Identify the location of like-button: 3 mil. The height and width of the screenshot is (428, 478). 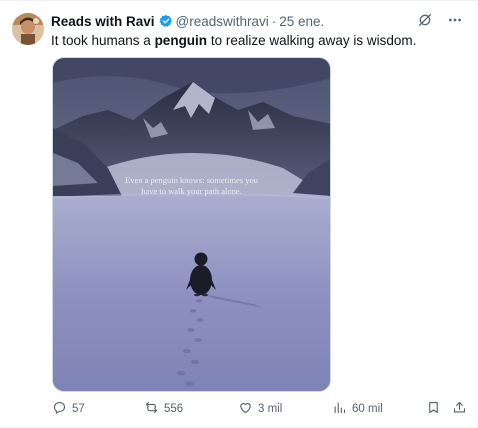
(260, 409).